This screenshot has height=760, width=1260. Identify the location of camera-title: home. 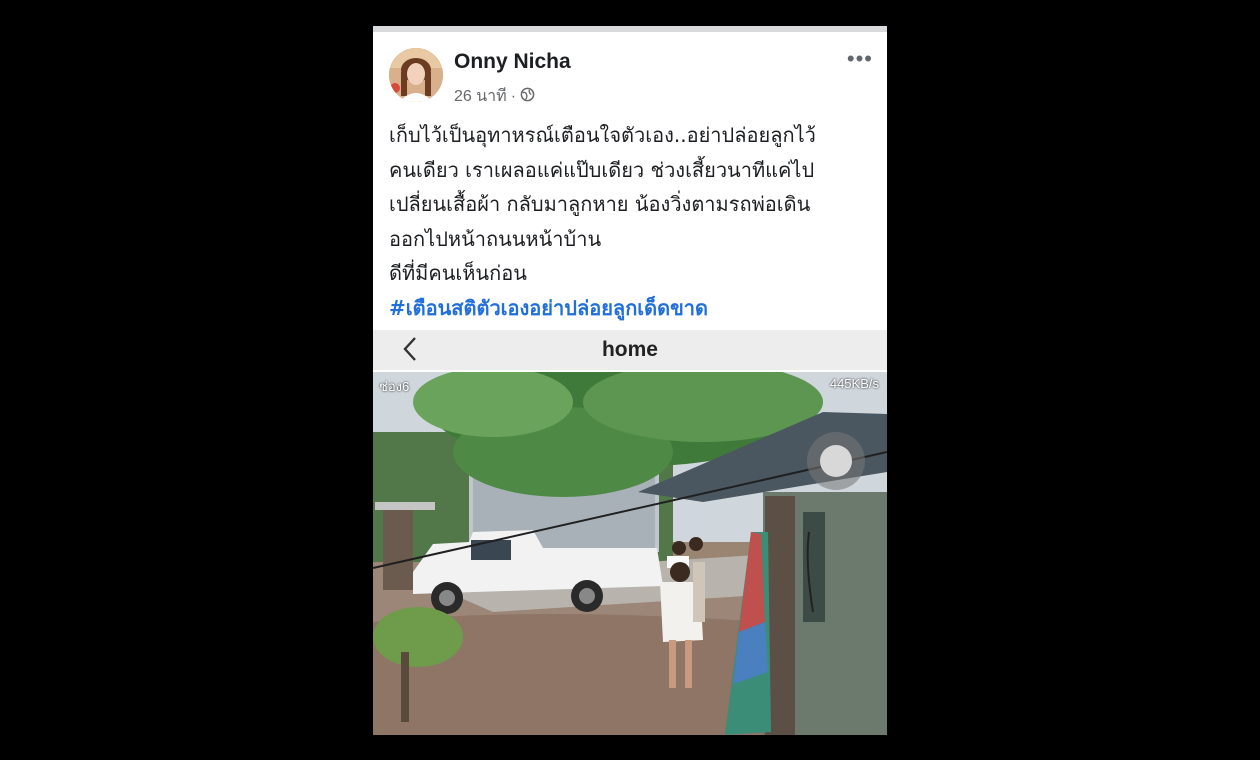
(629, 349).